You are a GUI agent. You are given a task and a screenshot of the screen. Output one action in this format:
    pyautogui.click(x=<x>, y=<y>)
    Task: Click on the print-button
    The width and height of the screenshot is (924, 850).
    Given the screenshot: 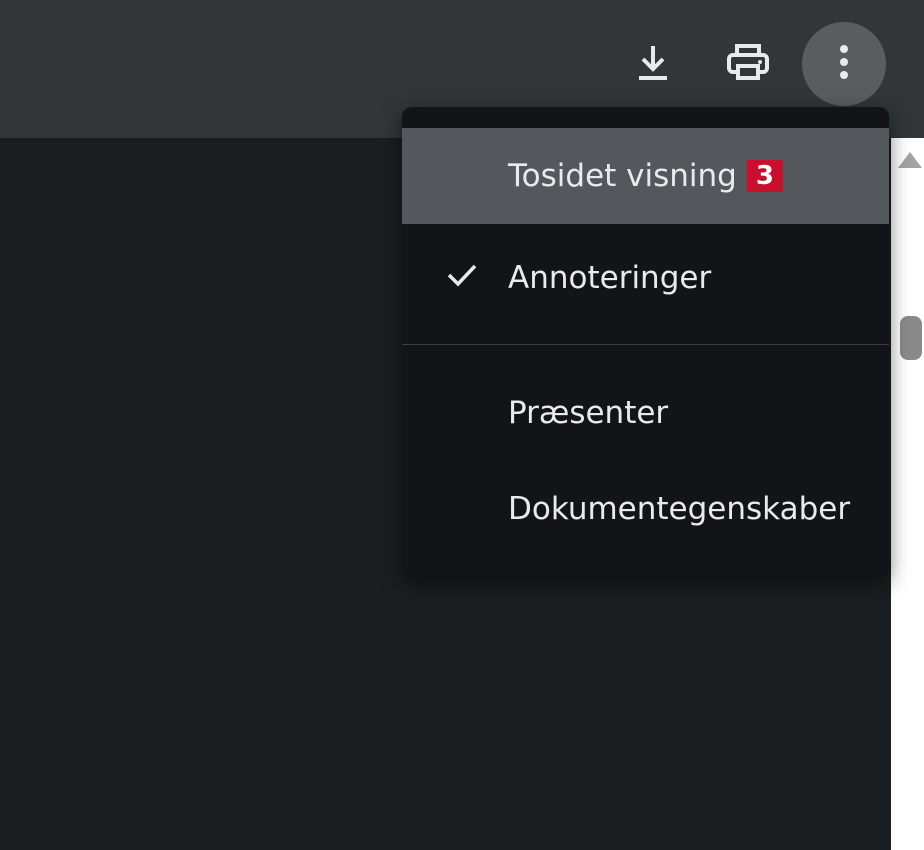 What is the action you would take?
    pyautogui.click(x=748, y=64)
    